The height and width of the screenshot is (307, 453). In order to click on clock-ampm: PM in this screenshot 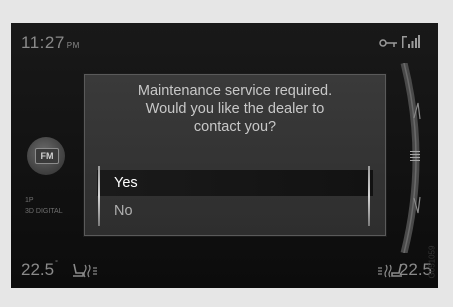, I will do `click(73, 45)`.